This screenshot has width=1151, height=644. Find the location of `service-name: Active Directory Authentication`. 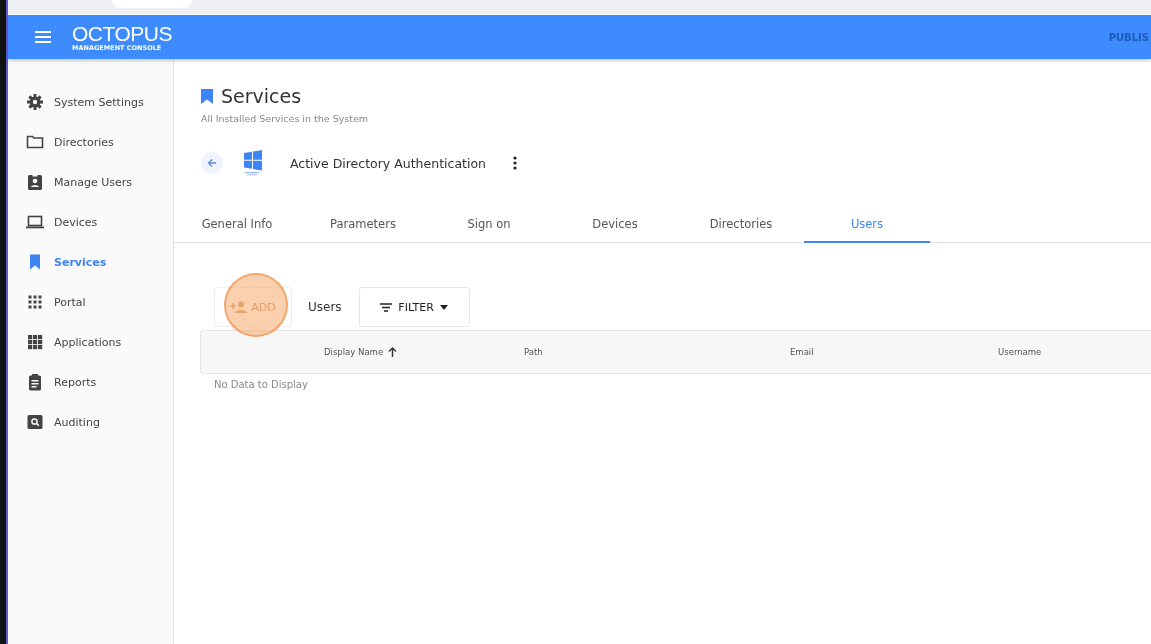

service-name: Active Directory Authentication is located at coordinates (388, 163).